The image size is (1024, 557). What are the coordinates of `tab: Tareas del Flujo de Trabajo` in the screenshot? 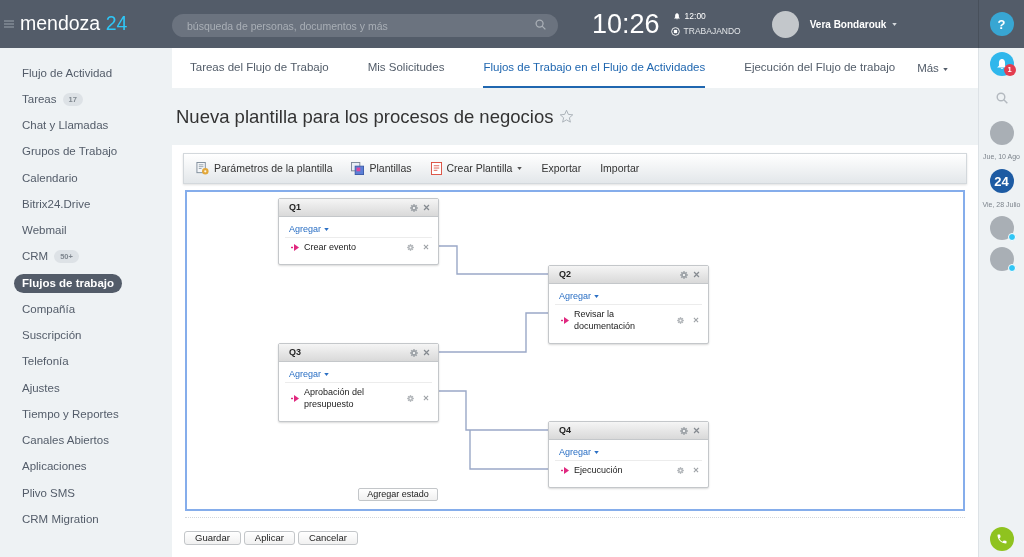 It's located at (259, 68).